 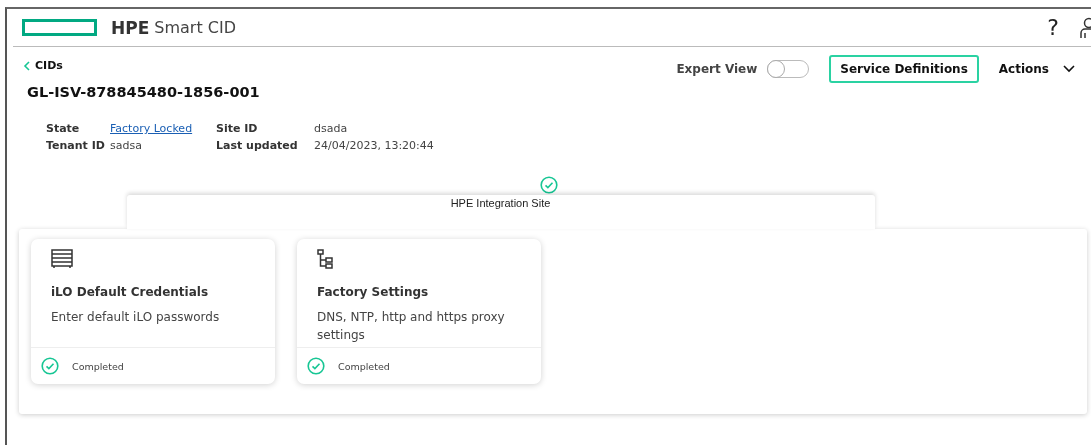 What do you see at coordinates (126, 145) in the screenshot?
I see `detail-value: sadsa` at bounding box center [126, 145].